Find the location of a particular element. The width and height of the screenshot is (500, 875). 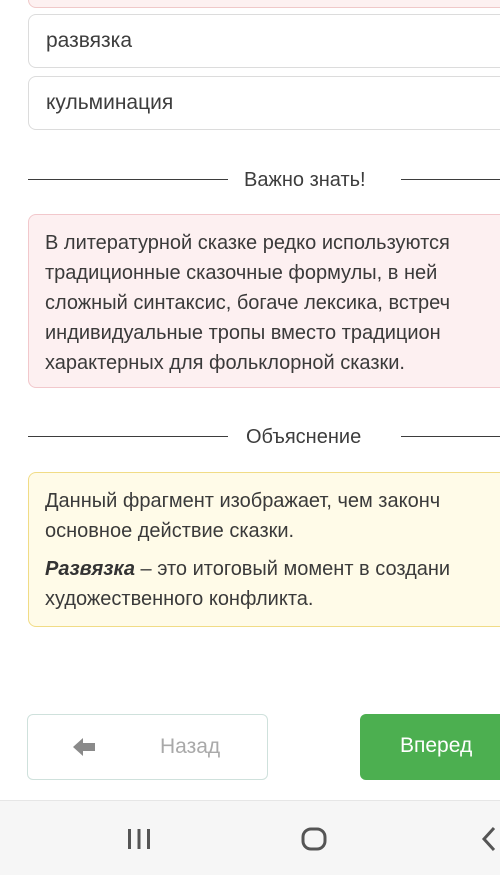

explanation-term-rest: – это итоговый момент в создани is located at coordinates (292, 569).